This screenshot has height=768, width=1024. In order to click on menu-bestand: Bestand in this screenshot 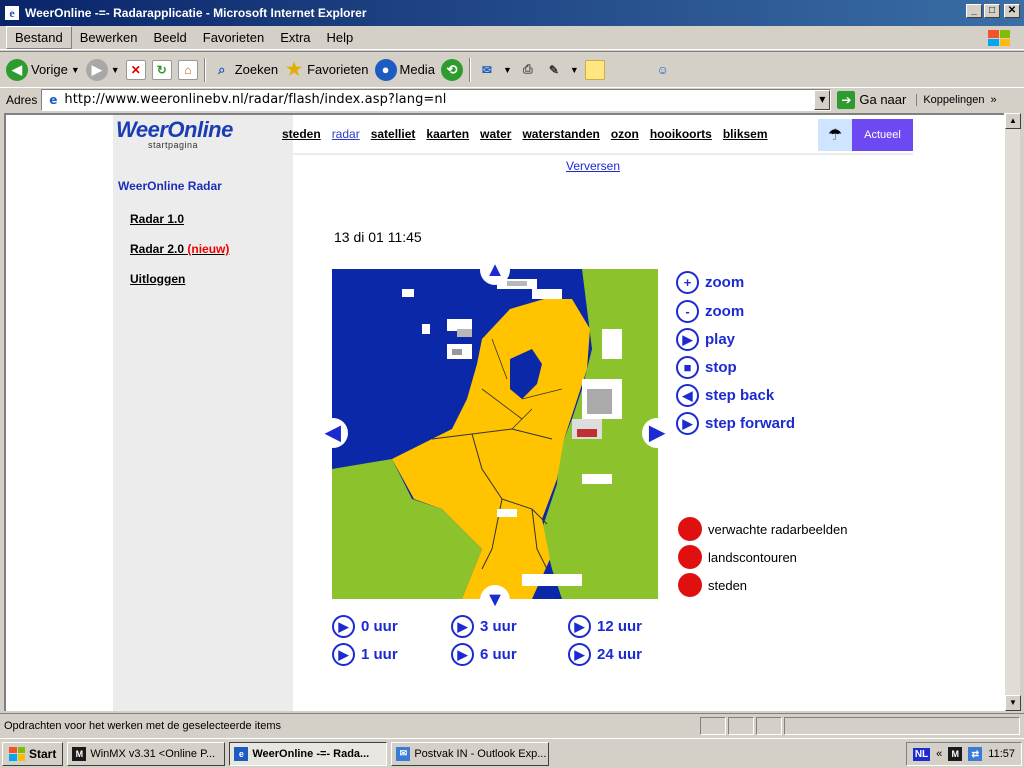, I will do `click(39, 37)`.